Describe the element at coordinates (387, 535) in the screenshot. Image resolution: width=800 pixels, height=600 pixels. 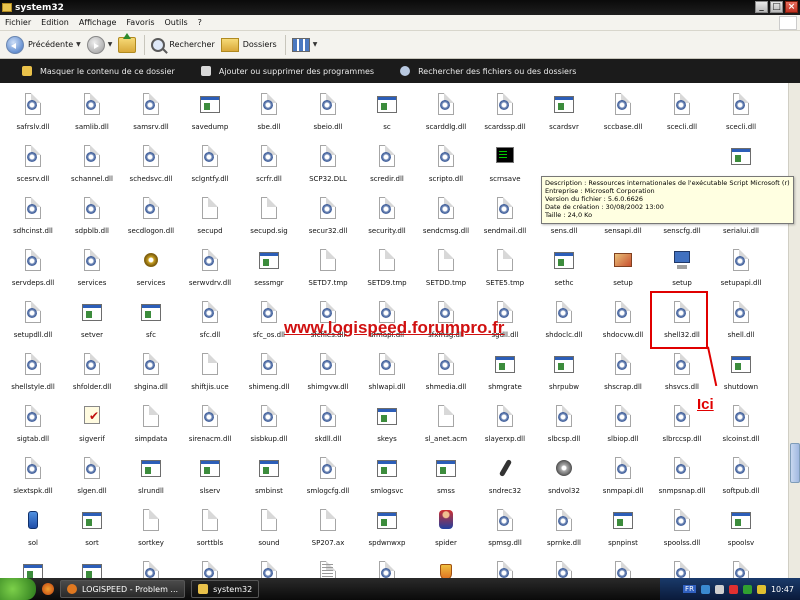
I see `file-item: spdwnwxp` at that location.